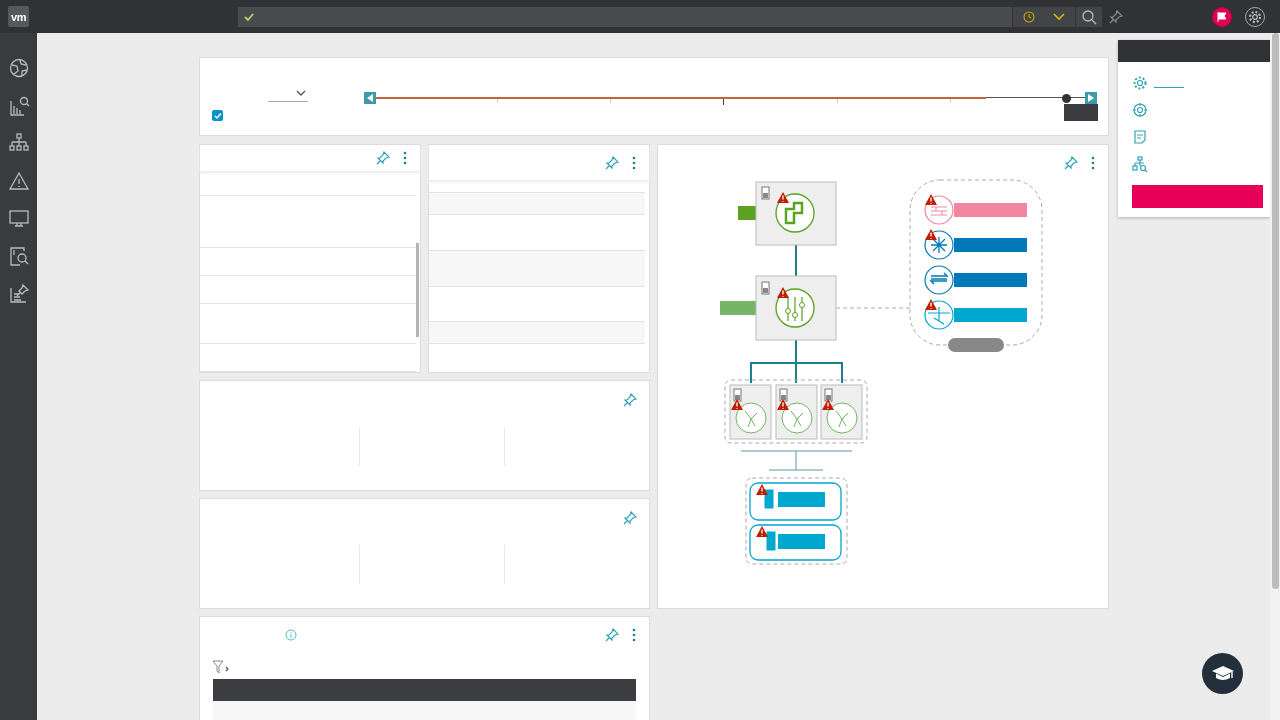  I want to click on logo: vm, so click(18, 16).